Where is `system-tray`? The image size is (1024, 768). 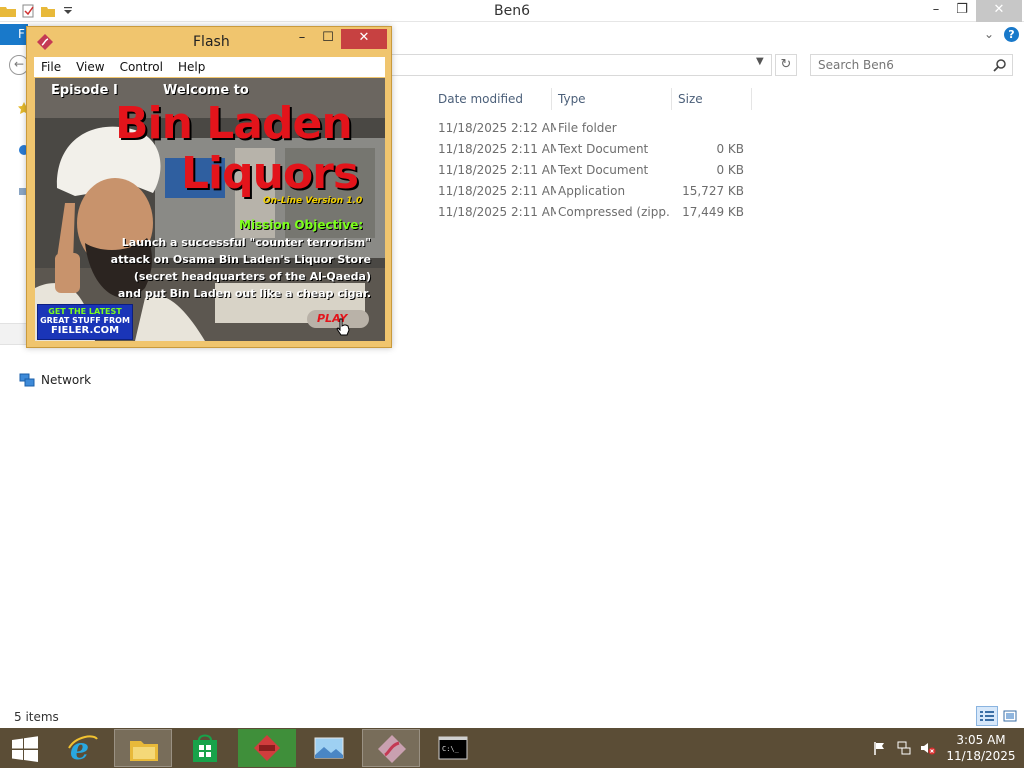 system-tray is located at coordinates (904, 748).